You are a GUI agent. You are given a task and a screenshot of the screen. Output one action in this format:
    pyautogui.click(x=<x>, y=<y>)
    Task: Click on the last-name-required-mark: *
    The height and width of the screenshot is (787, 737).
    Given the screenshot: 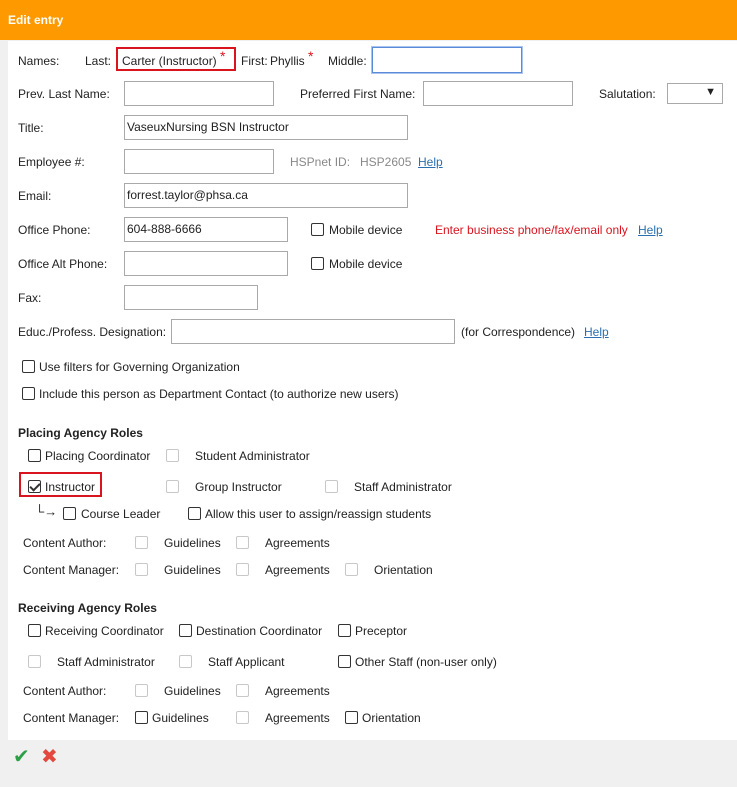 What is the action you would take?
    pyautogui.click(x=223, y=56)
    